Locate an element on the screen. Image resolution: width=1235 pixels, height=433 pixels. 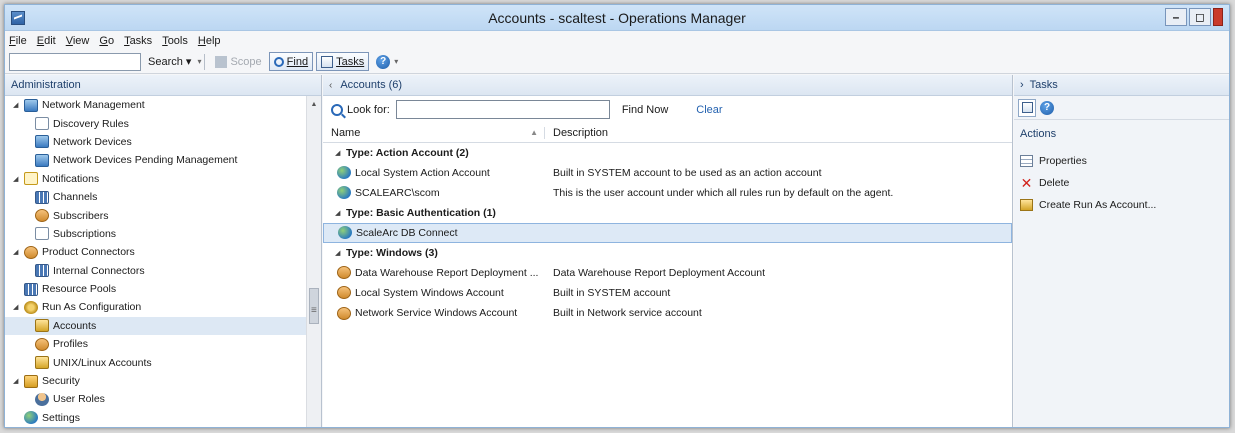
cell-description: Built in SYSTEM account is located at coordinates (612, 292).